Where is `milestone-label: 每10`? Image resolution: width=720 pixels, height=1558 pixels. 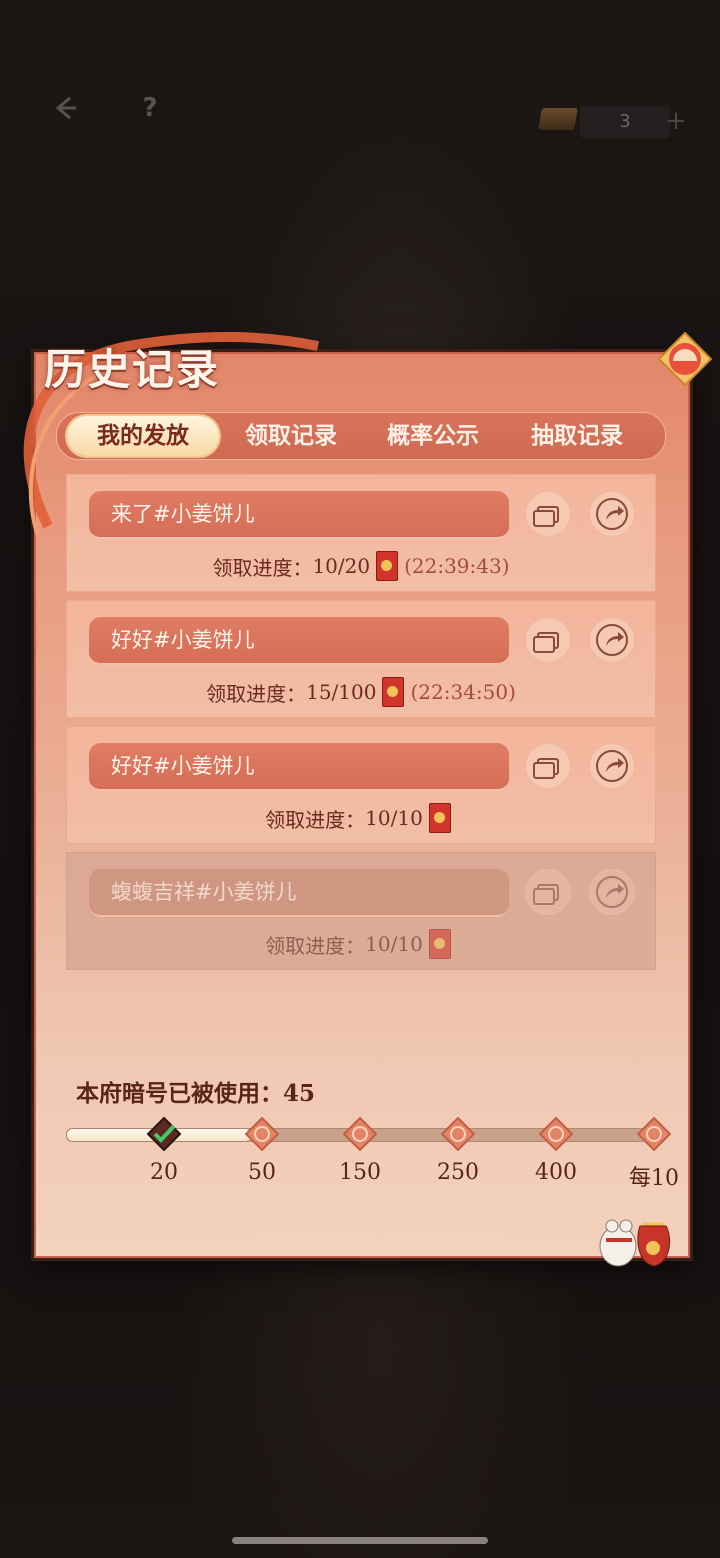 milestone-label: 每10 is located at coordinates (654, 1178).